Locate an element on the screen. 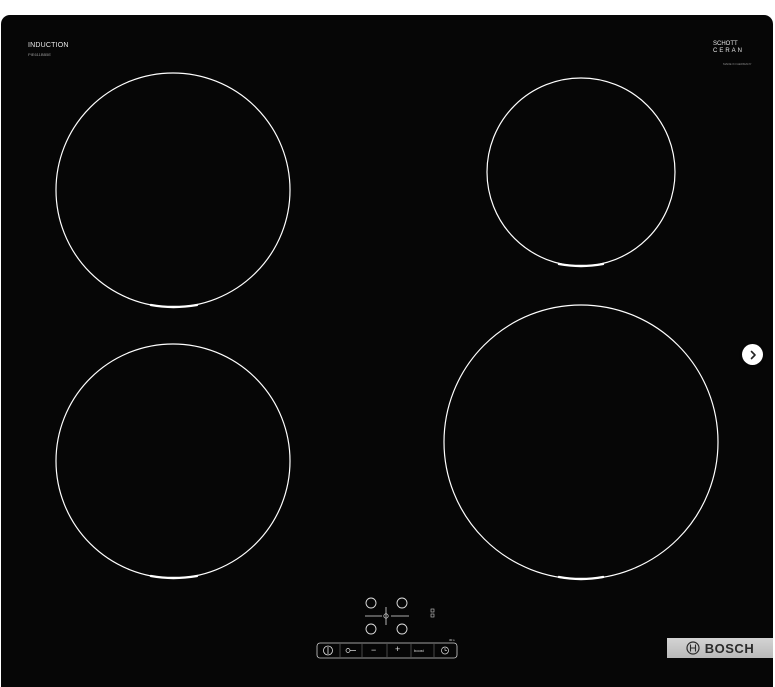  cooking-zone-bottom-left is located at coordinates (173, 461).